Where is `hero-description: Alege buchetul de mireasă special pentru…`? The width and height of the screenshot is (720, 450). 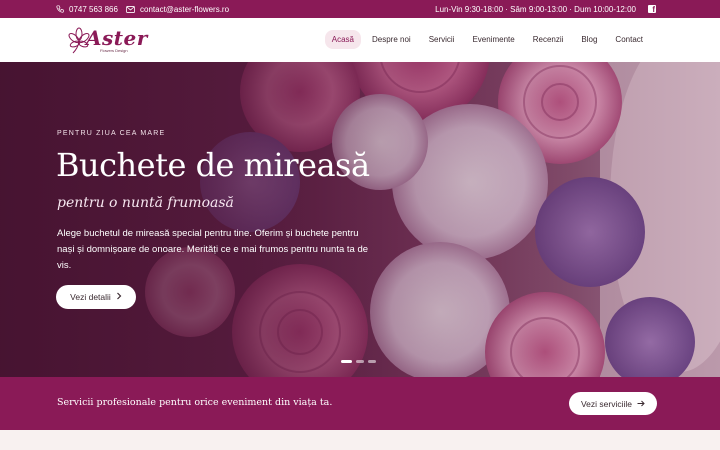 hero-description: Alege buchetul de mireasă special pentru… is located at coordinates (213, 249).